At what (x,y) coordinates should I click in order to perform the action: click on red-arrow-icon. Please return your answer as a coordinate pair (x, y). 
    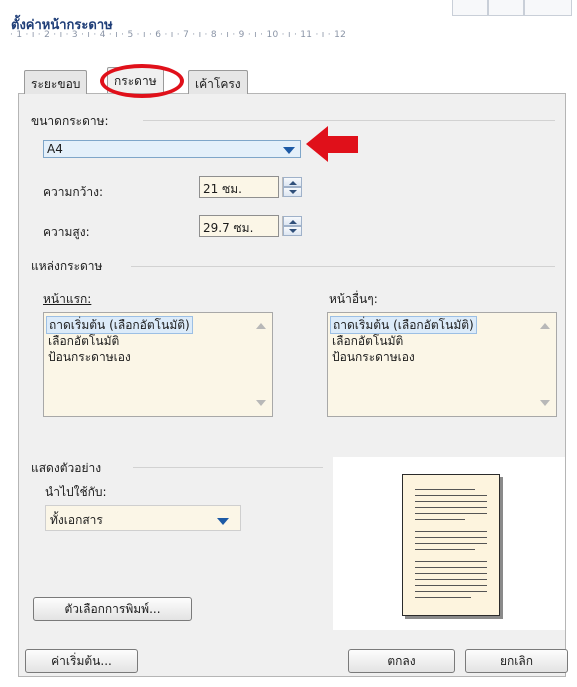
    Looking at the image, I should click on (317, 144).